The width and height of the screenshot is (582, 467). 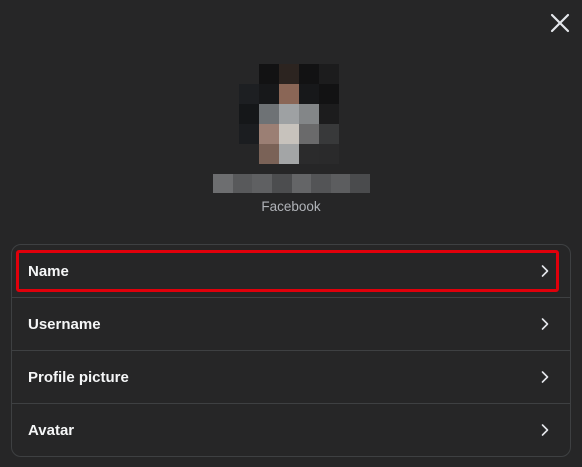 I want to click on avatar, so click(x=289, y=114).